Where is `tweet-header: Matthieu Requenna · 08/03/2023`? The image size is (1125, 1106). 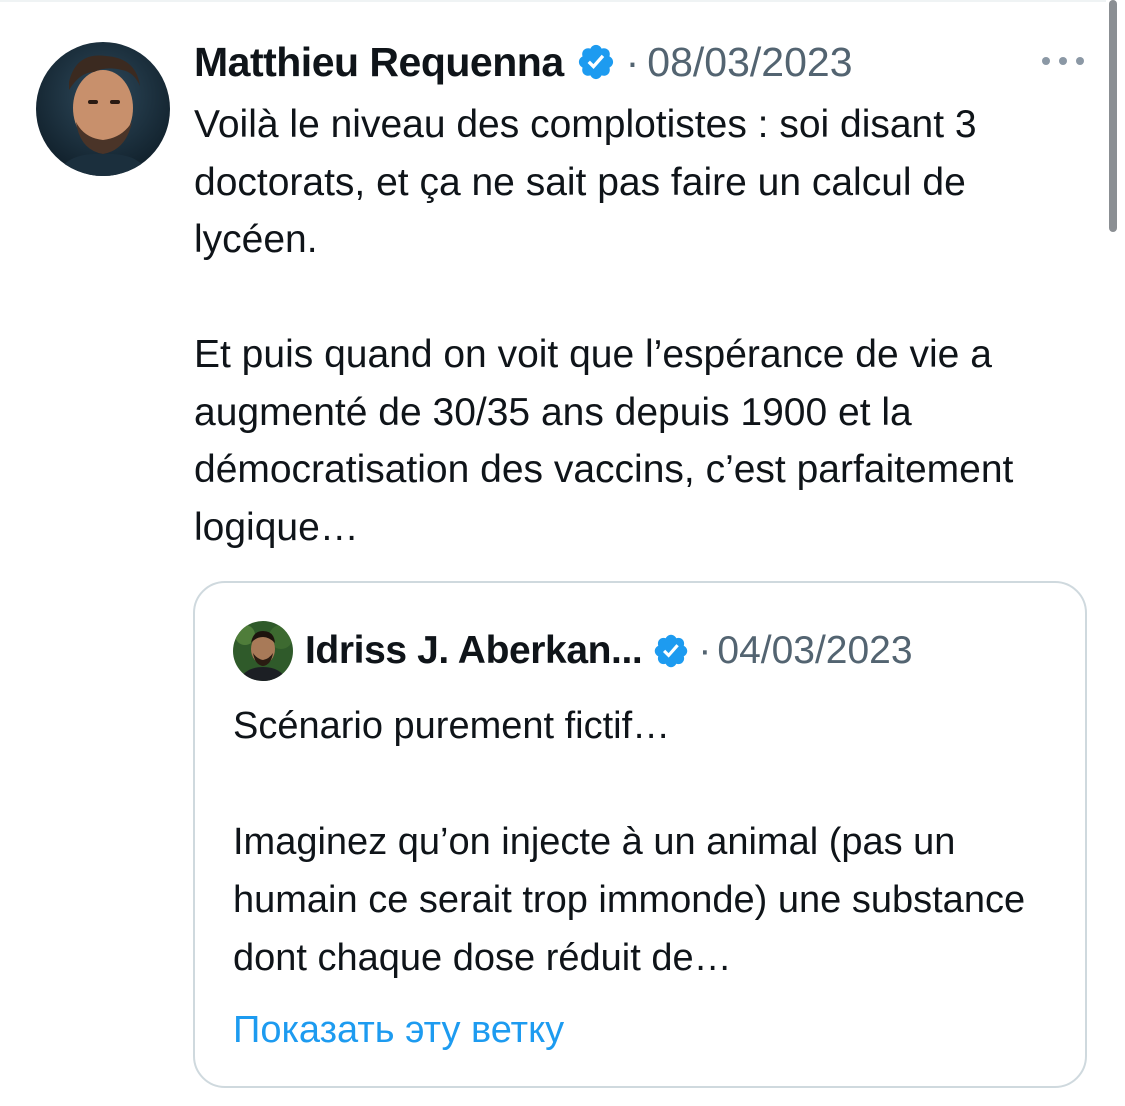 tweet-header: Matthieu Requenna · 08/03/2023 is located at coordinates (523, 62).